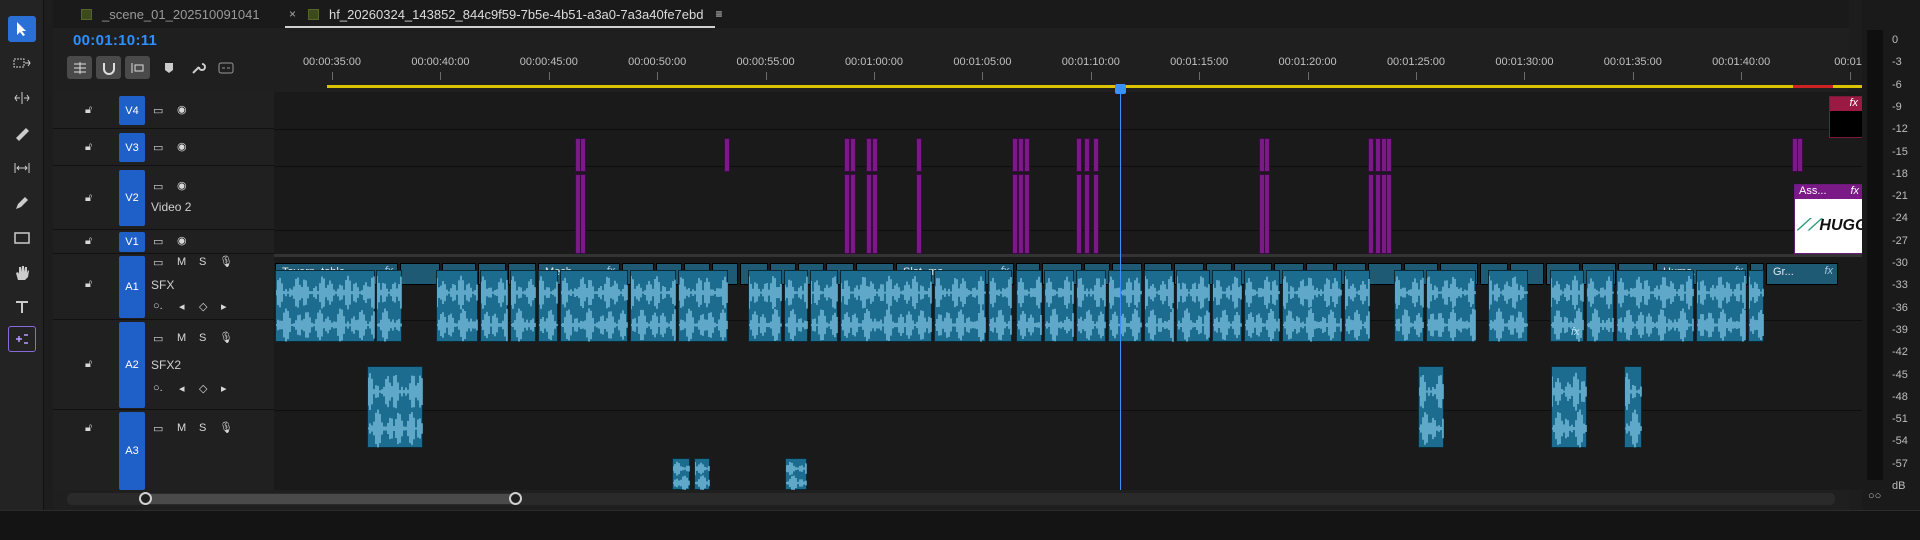 This screenshot has width=1920, height=540. I want to click on tab-menu-icon: ≡, so click(718, 14).